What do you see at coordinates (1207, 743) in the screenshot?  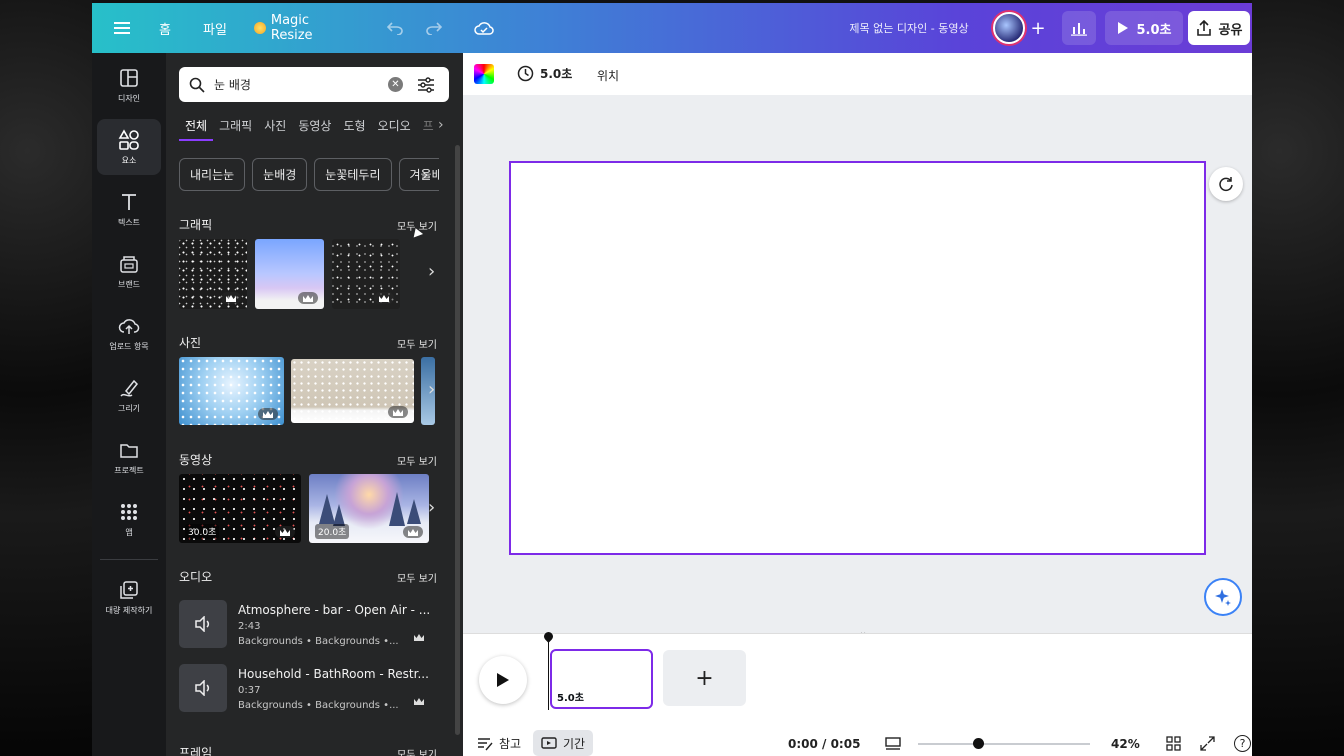 I see `fullscreen-icon` at bounding box center [1207, 743].